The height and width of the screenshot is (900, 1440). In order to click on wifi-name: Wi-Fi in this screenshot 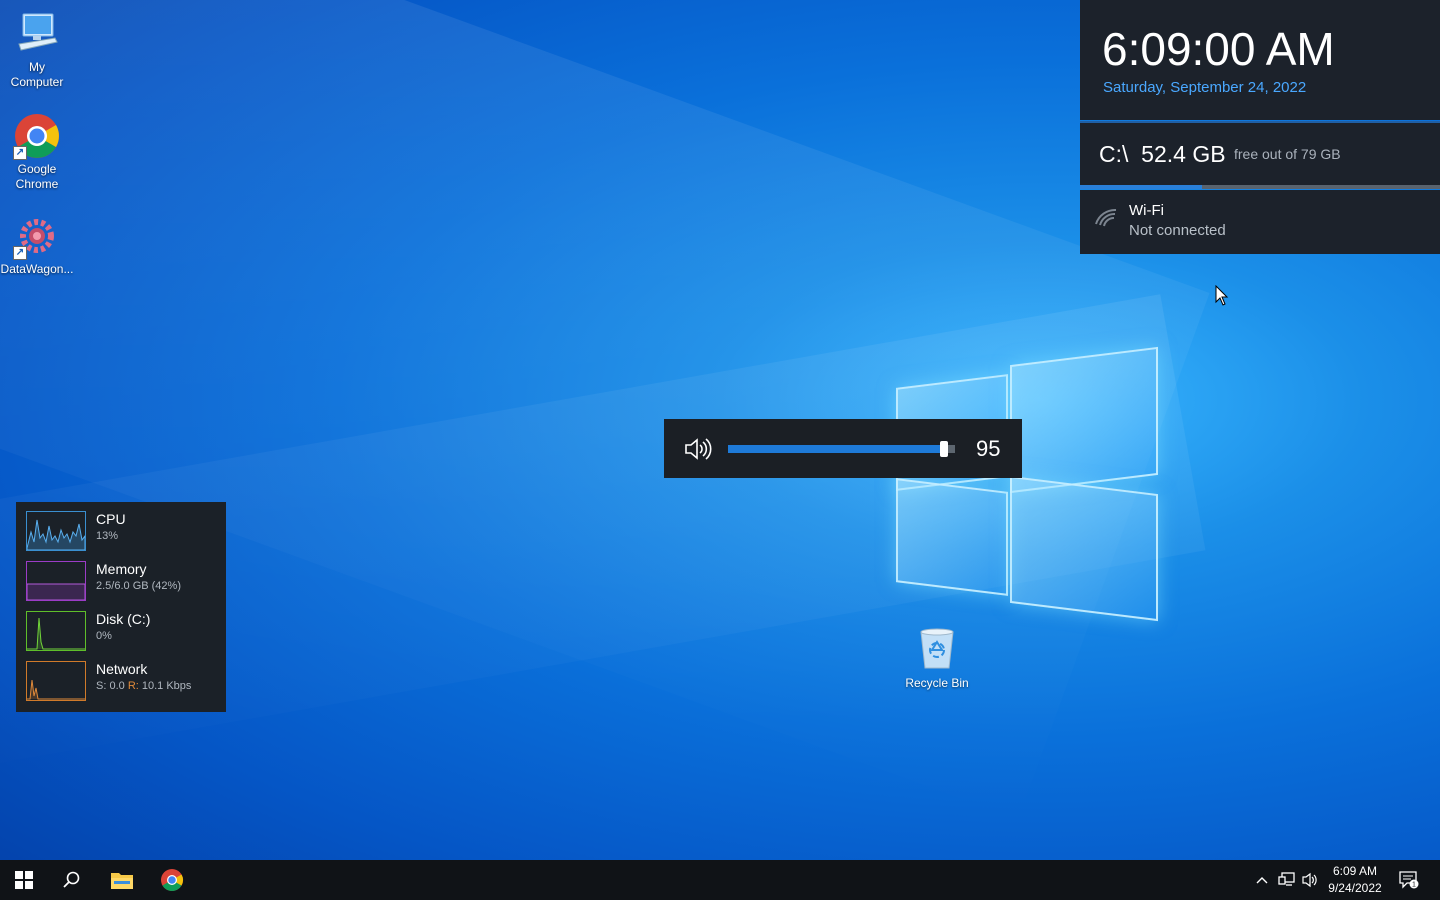, I will do `click(1146, 210)`.